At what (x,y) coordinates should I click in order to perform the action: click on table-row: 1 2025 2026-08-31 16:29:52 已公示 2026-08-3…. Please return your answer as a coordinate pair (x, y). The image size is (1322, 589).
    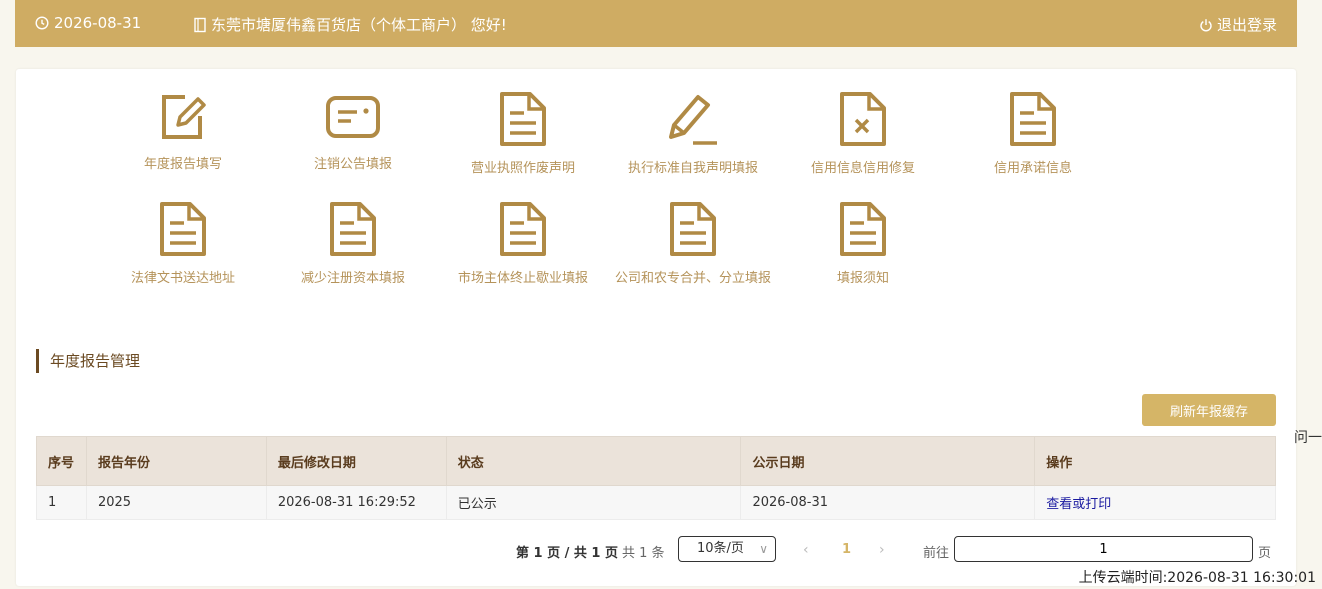
    Looking at the image, I should click on (656, 502).